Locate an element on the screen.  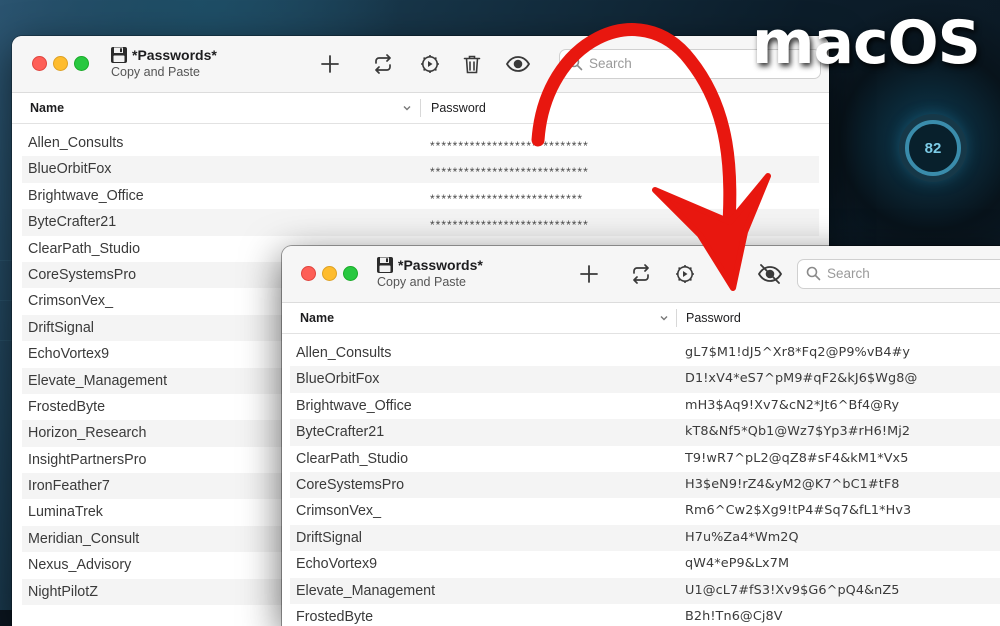
entry-name: CoreSystemsPro is located at coordinates (350, 484).